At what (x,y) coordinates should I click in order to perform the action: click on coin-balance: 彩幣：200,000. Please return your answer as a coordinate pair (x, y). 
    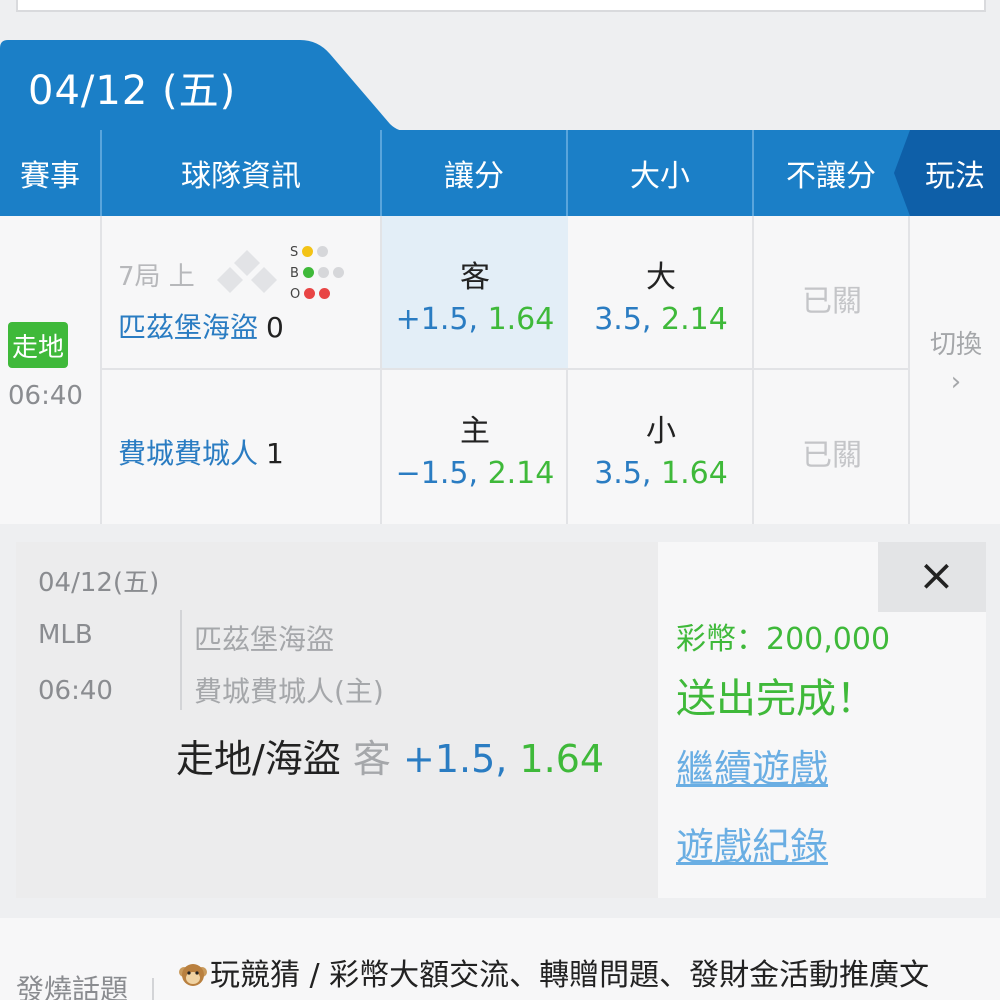
    Looking at the image, I should click on (783, 639).